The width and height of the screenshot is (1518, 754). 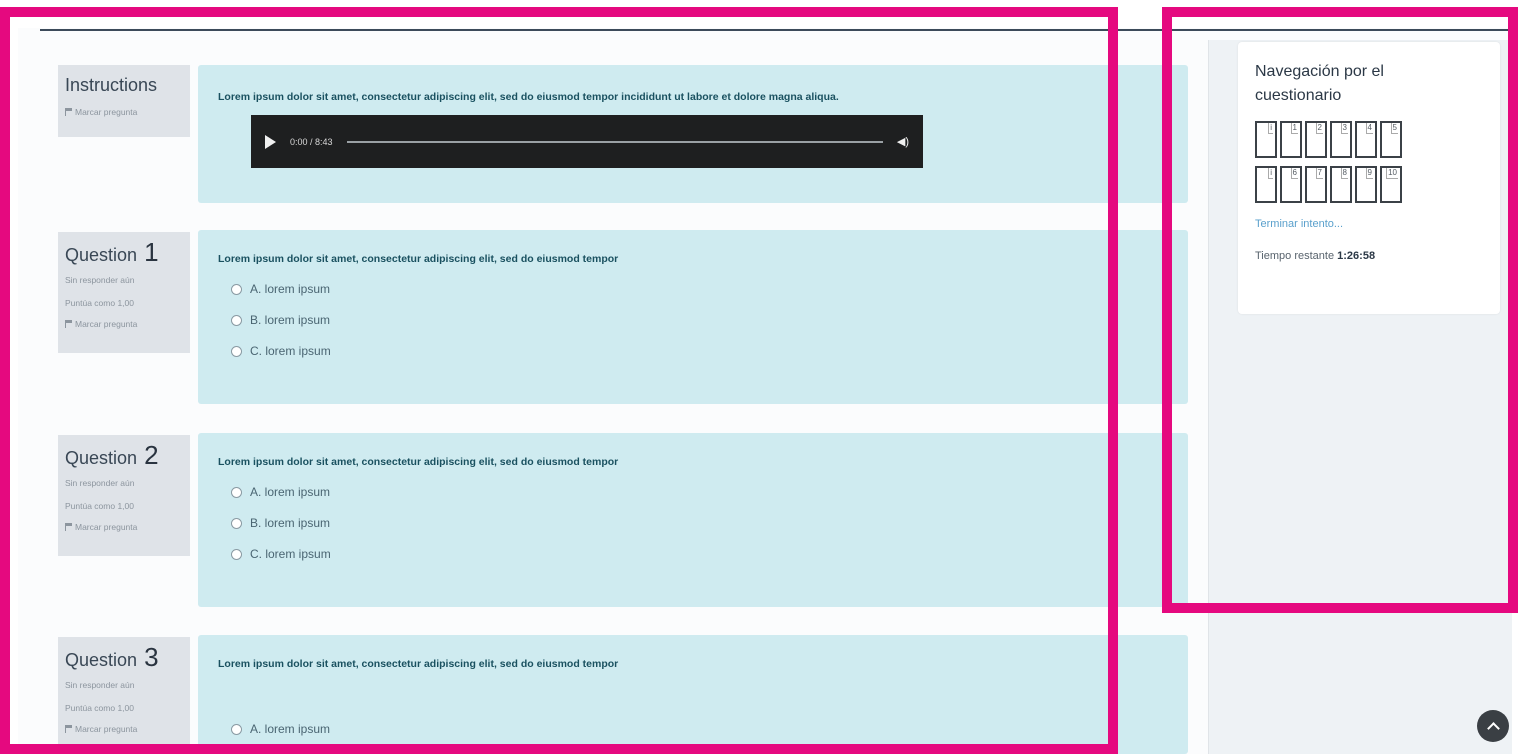 I want to click on question-number: 3, so click(x=151, y=657).